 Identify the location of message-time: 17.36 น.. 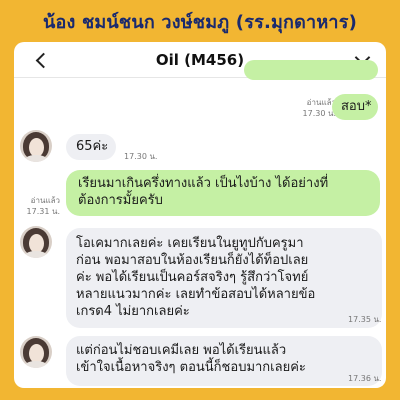
(365, 378).